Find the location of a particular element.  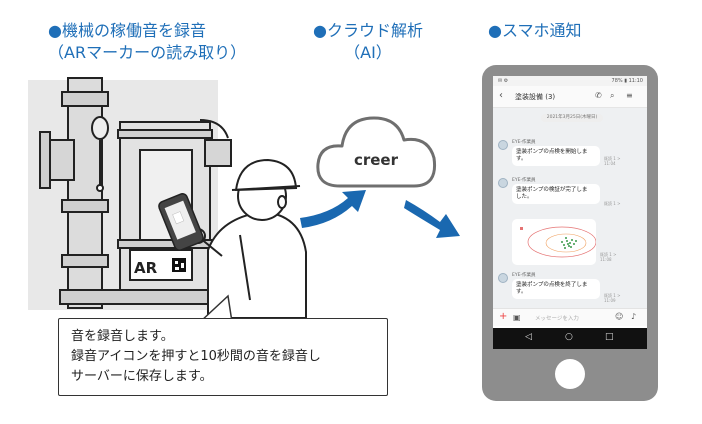

callout-line-3: サーバーに保存します。 is located at coordinates (142, 376).